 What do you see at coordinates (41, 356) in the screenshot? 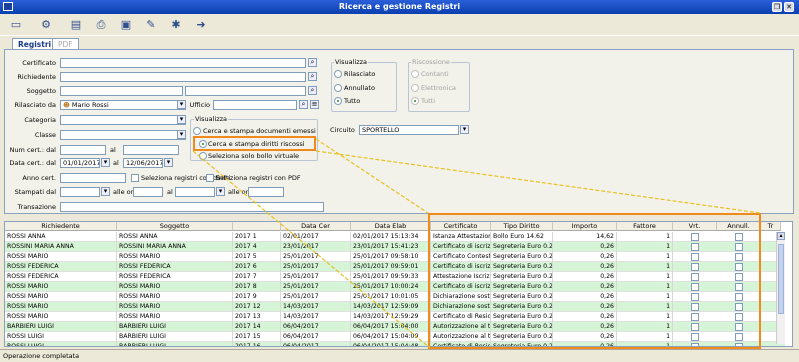
I see `status-text: Operazione completata` at bounding box center [41, 356].